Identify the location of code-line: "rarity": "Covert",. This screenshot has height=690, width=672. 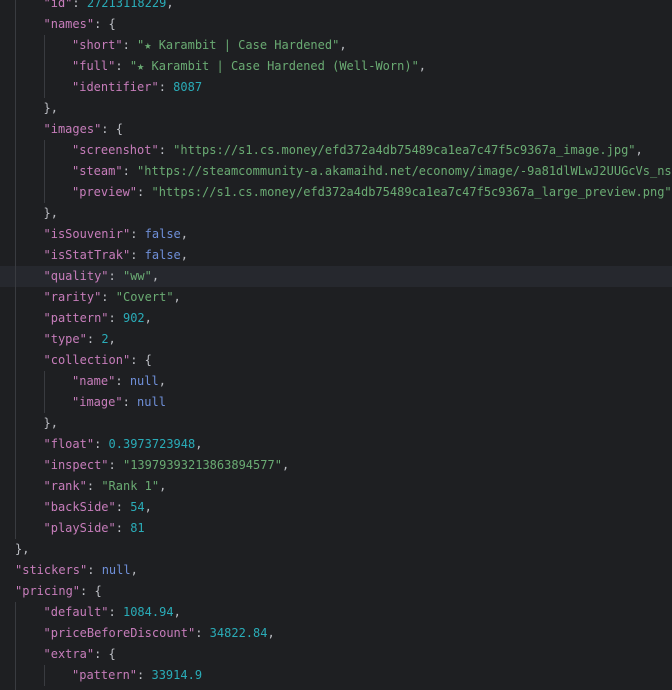
(336, 297).